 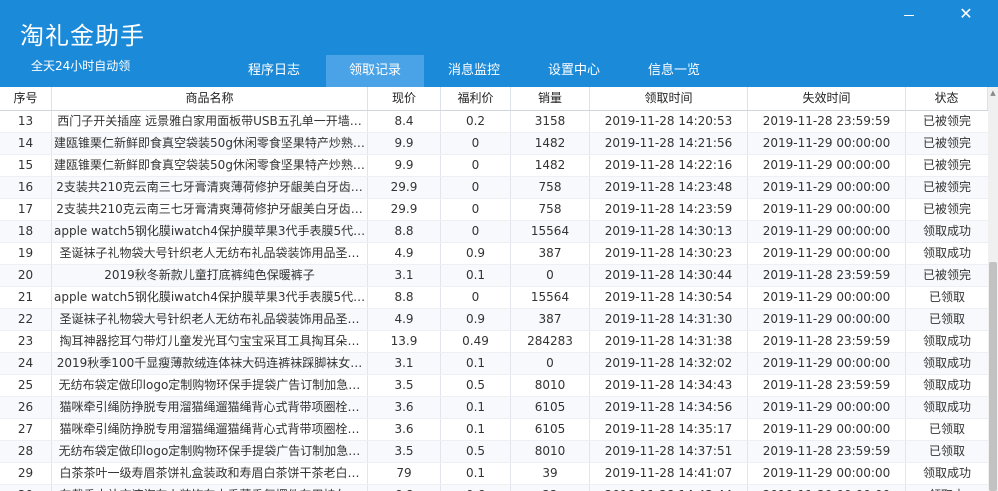 I want to click on sales-count-cell: 3158, so click(x=550, y=121).